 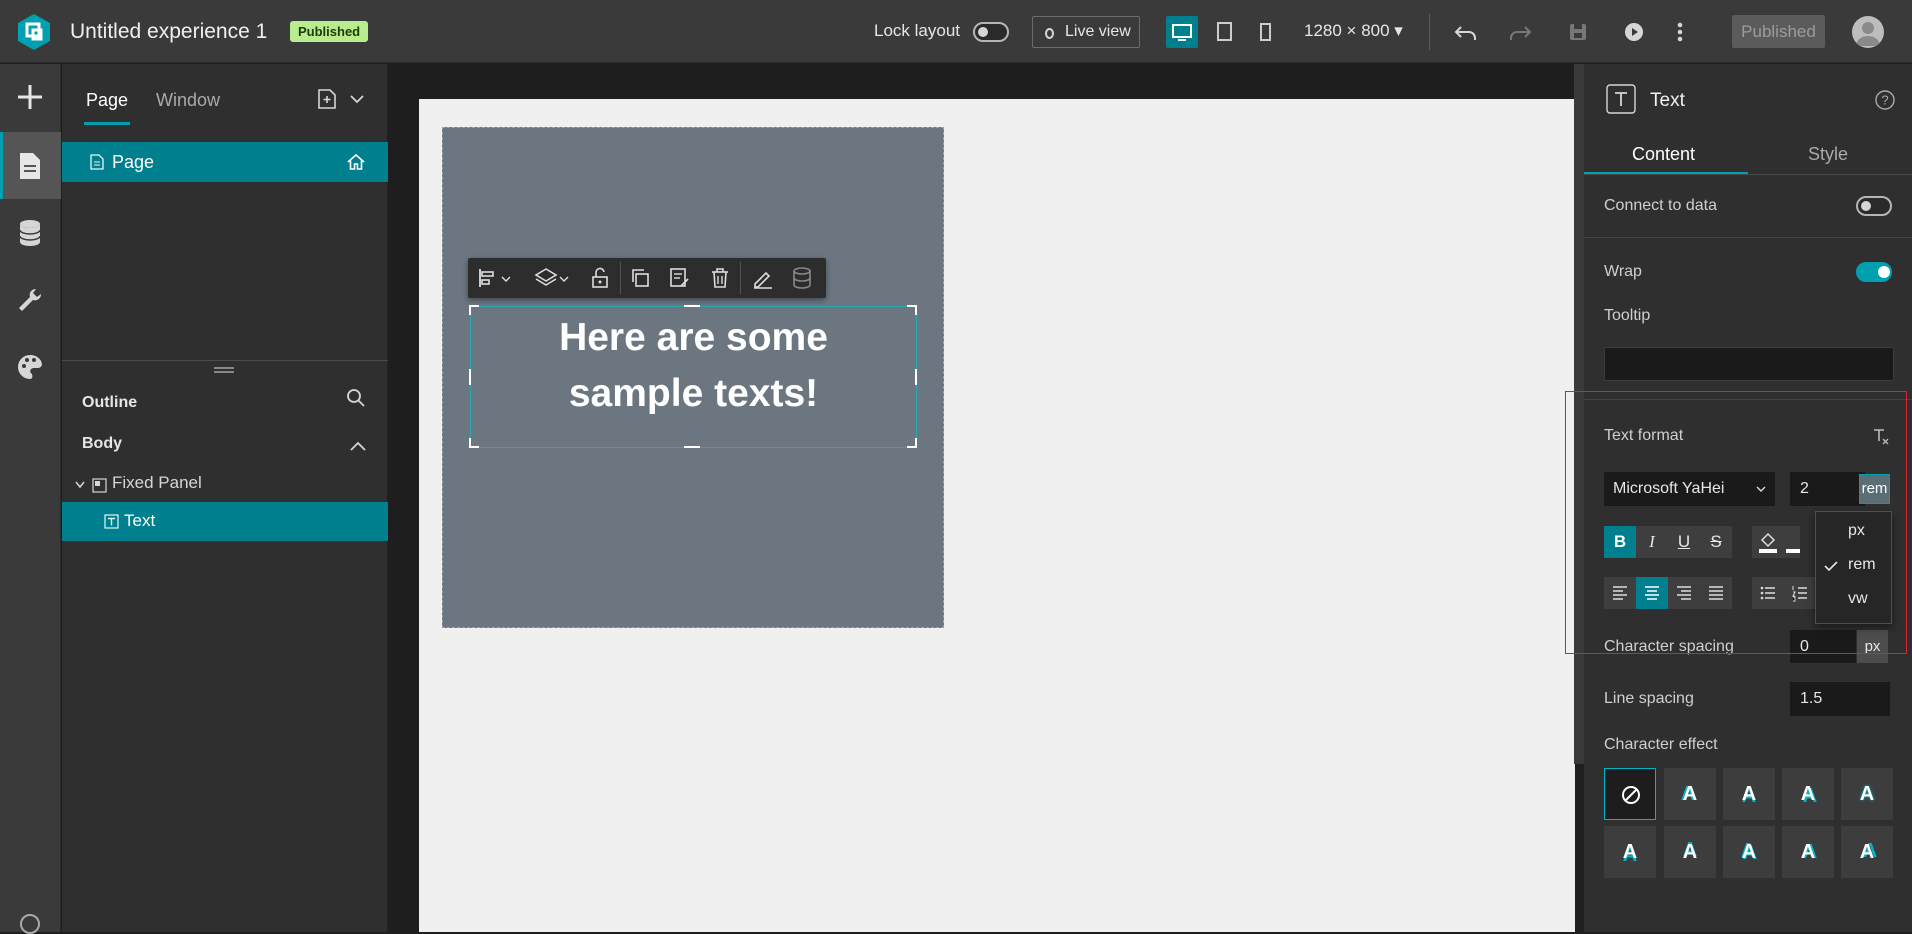 What do you see at coordinates (225, 162) in the screenshot?
I see `page-list-item: Page` at bounding box center [225, 162].